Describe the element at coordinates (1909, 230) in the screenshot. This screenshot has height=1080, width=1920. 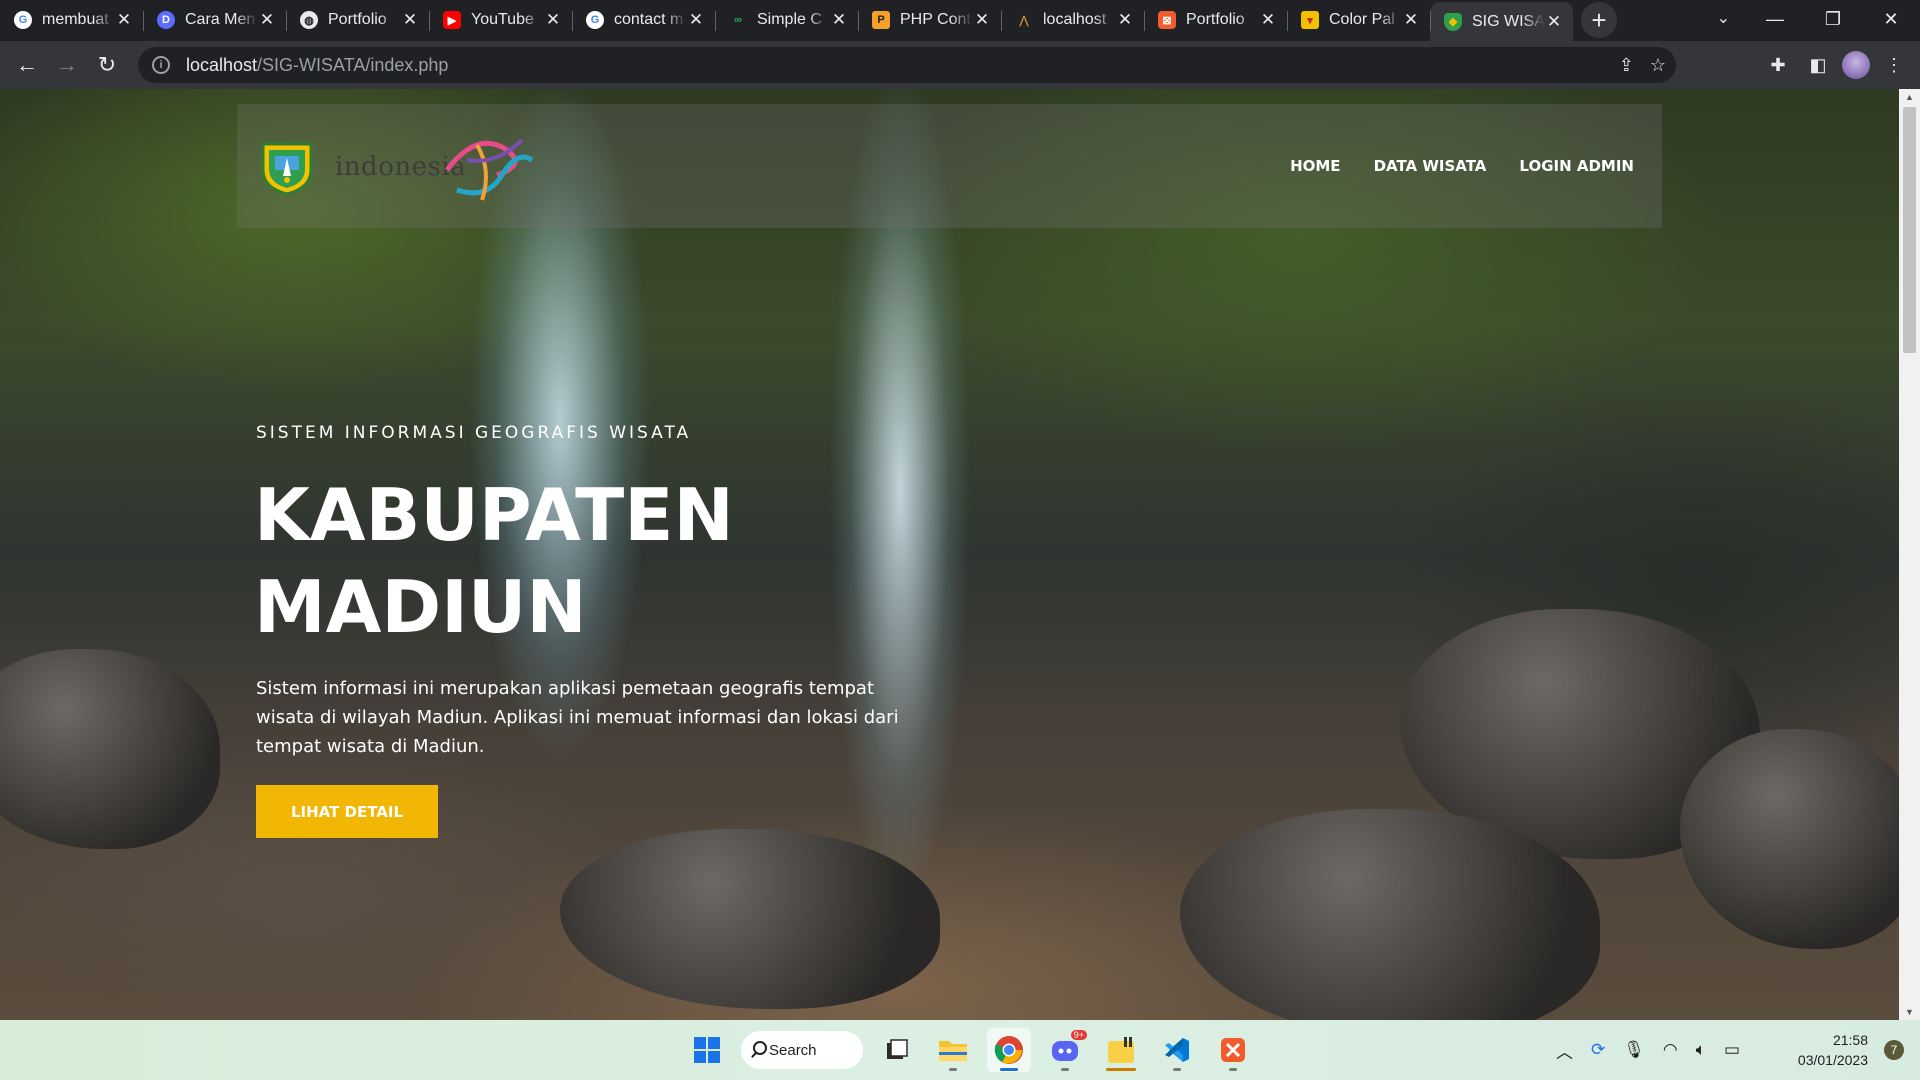
I see `scrollbar-thumb` at that location.